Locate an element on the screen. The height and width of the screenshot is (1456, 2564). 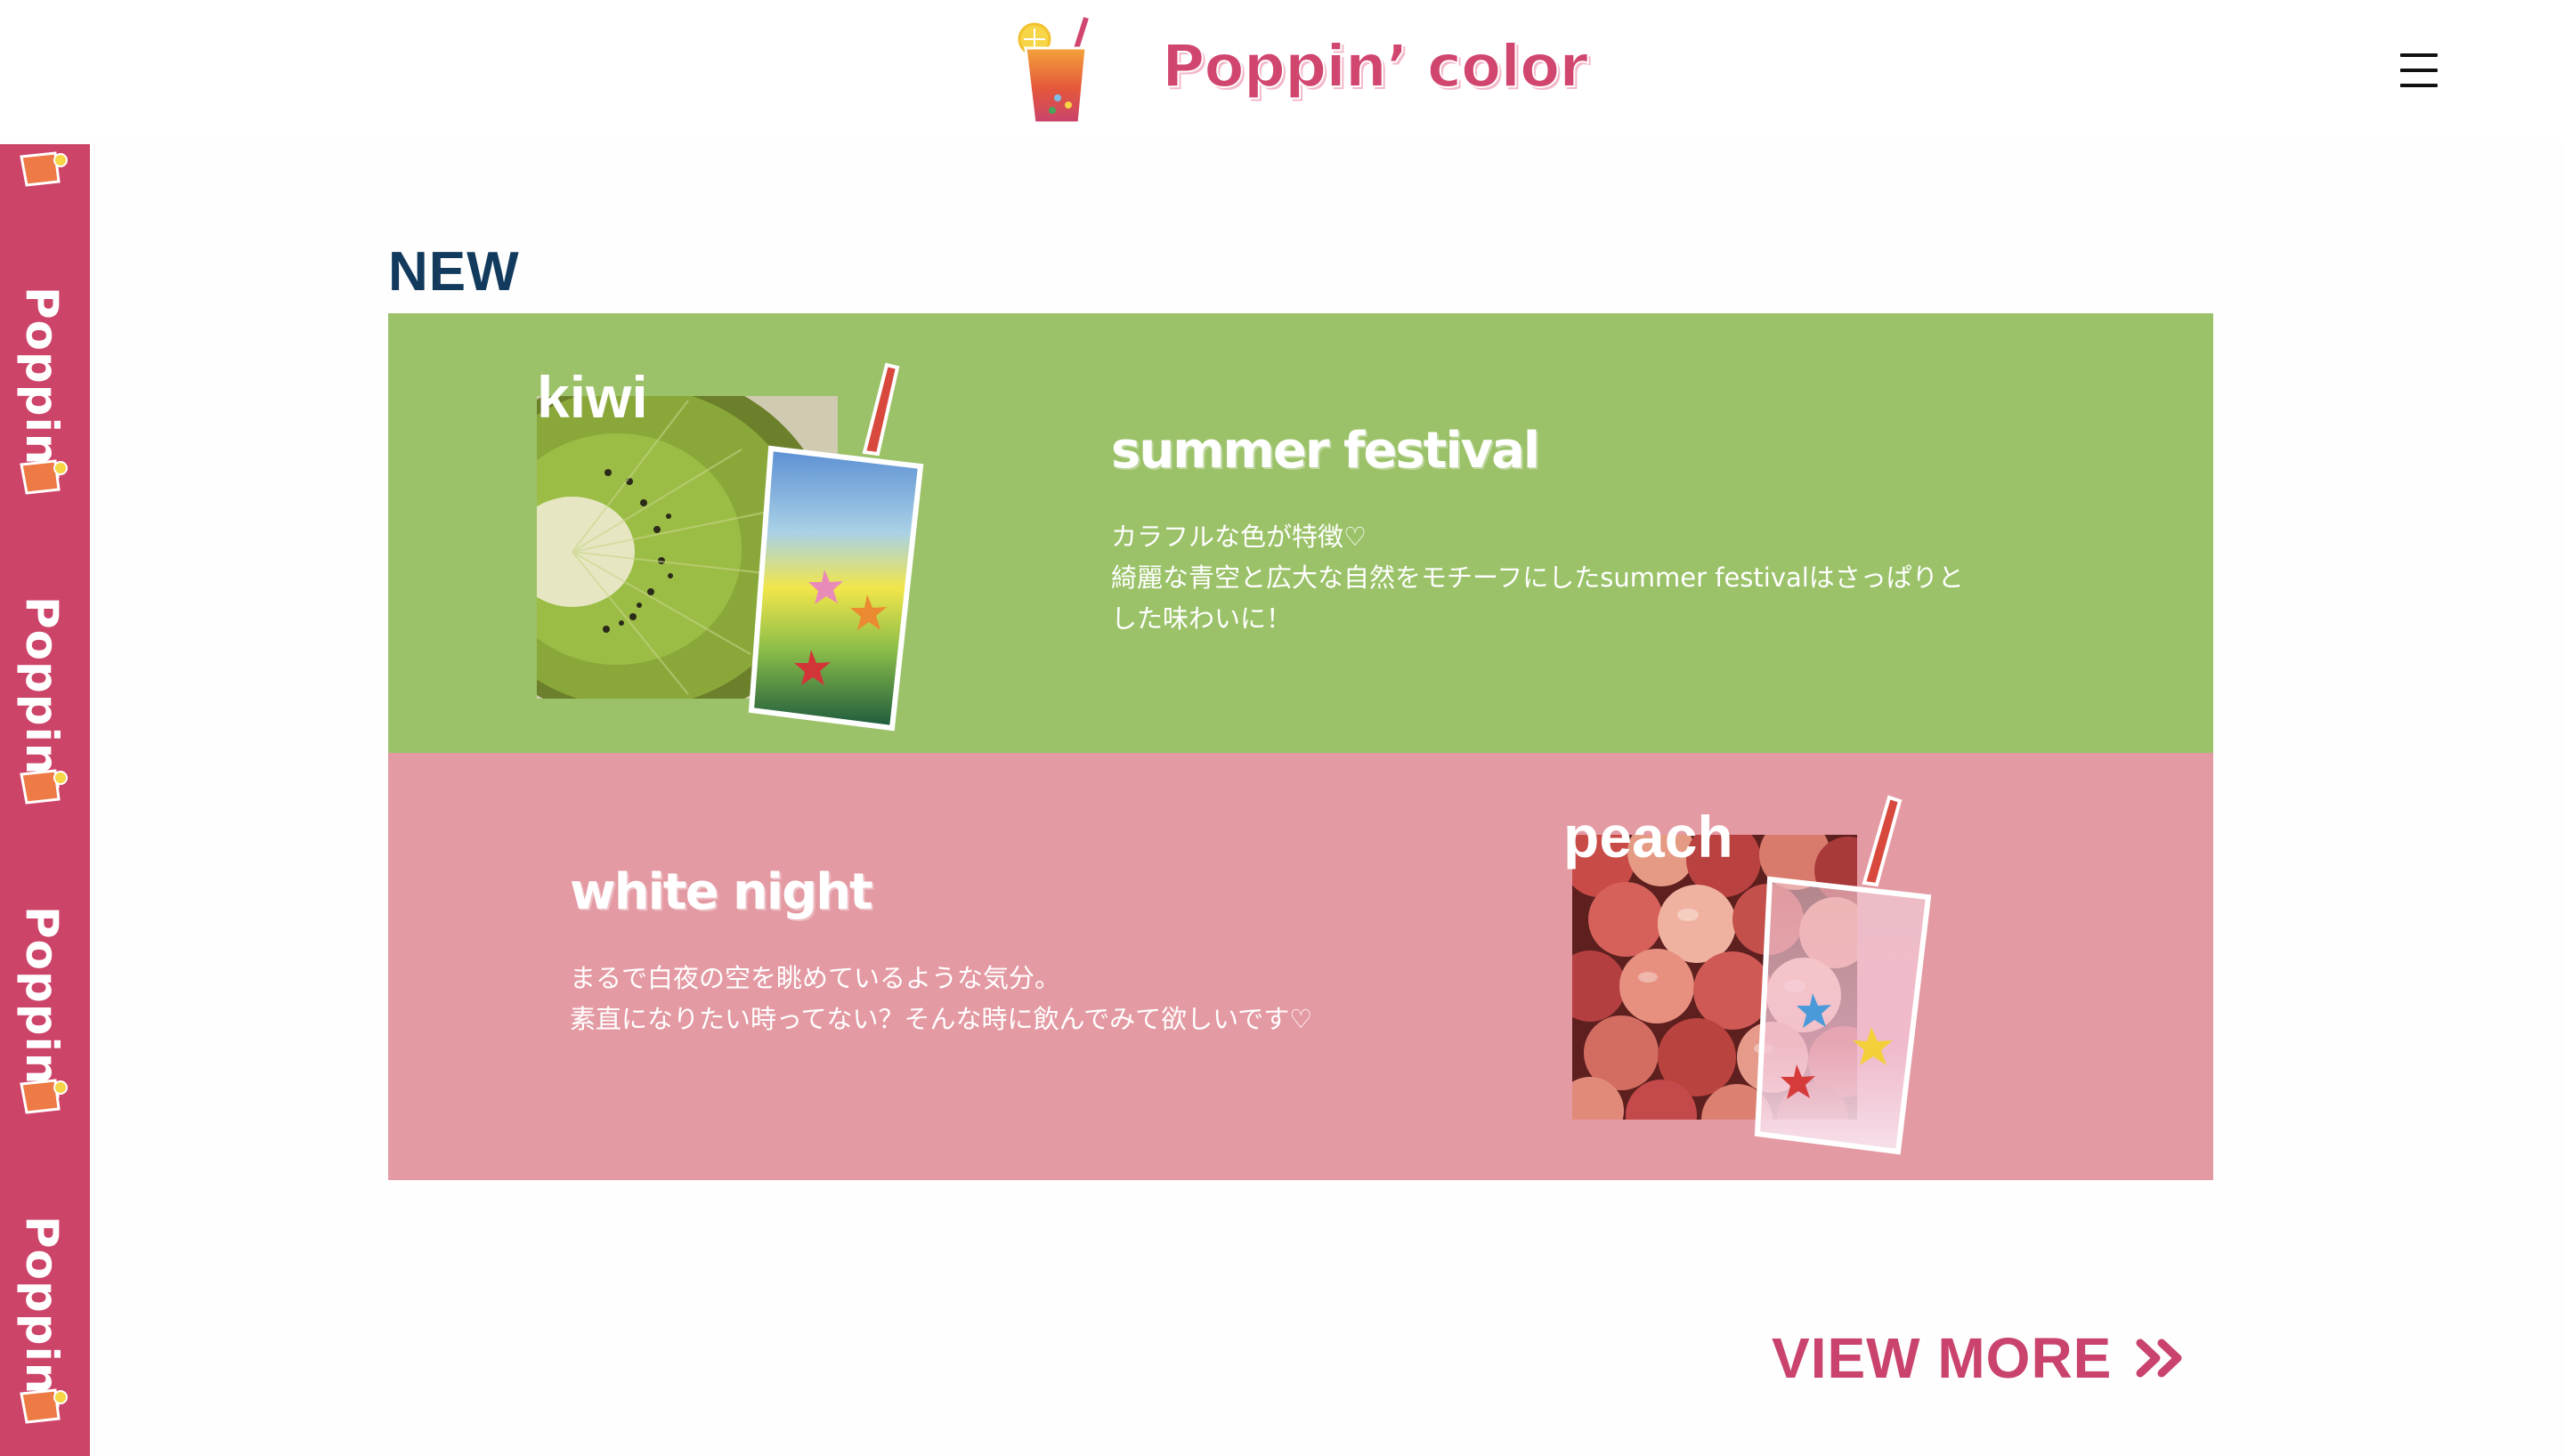
description-line: まるで白夜の空を眺めているような気分。 is located at coordinates (815, 978).